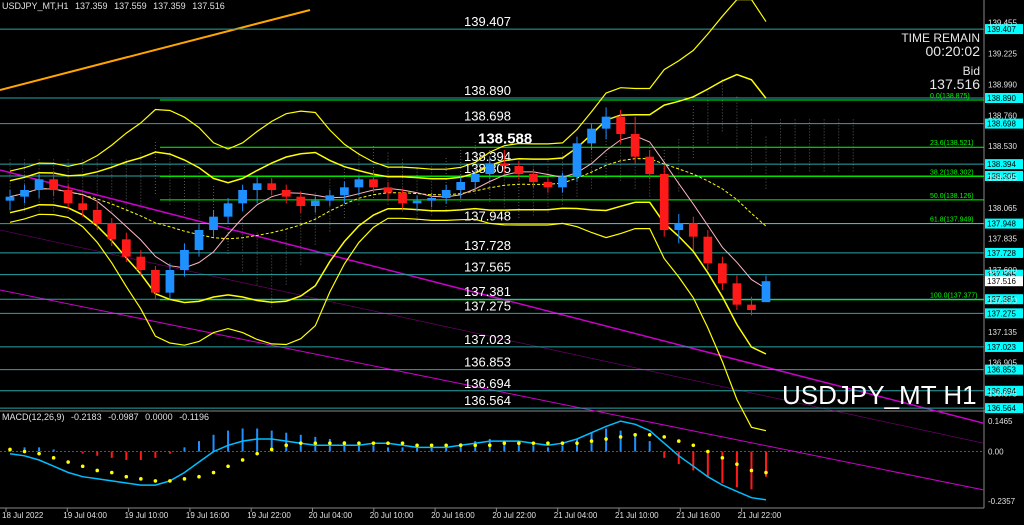 The image size is (1024, 525). What do you see at coordinates (1001, 98) in the screenshot?
I see `level-price-tag-text: 138.890` at bounding box center [1001, 98].